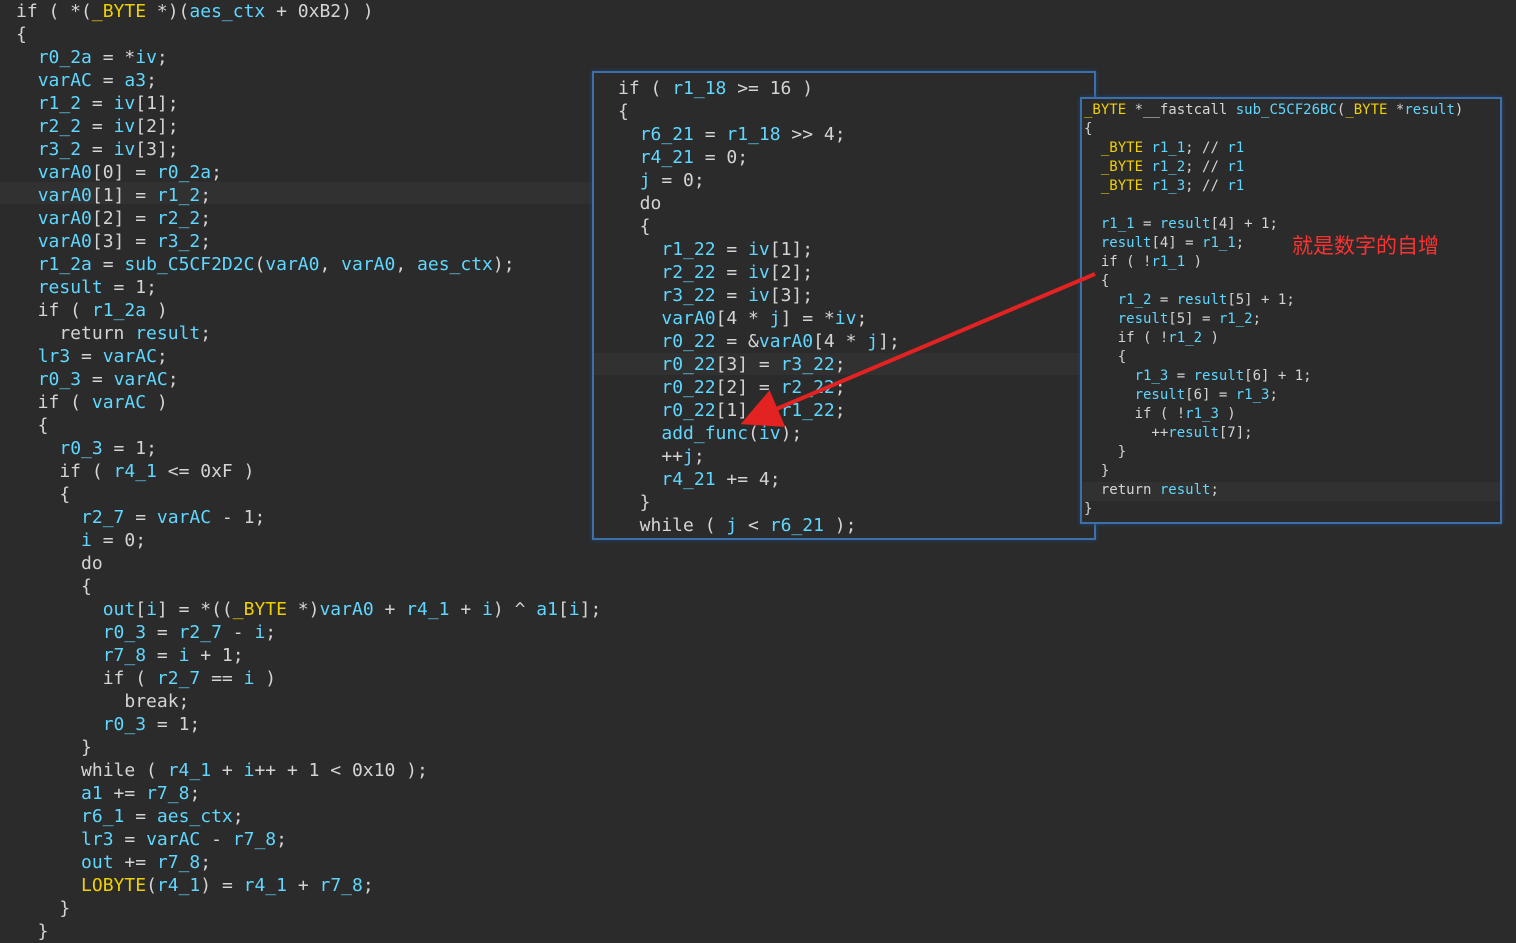 Image resolution: width=1516 pixels, height=943 pixels. I want to click on arrow-line, so click(918, 349).